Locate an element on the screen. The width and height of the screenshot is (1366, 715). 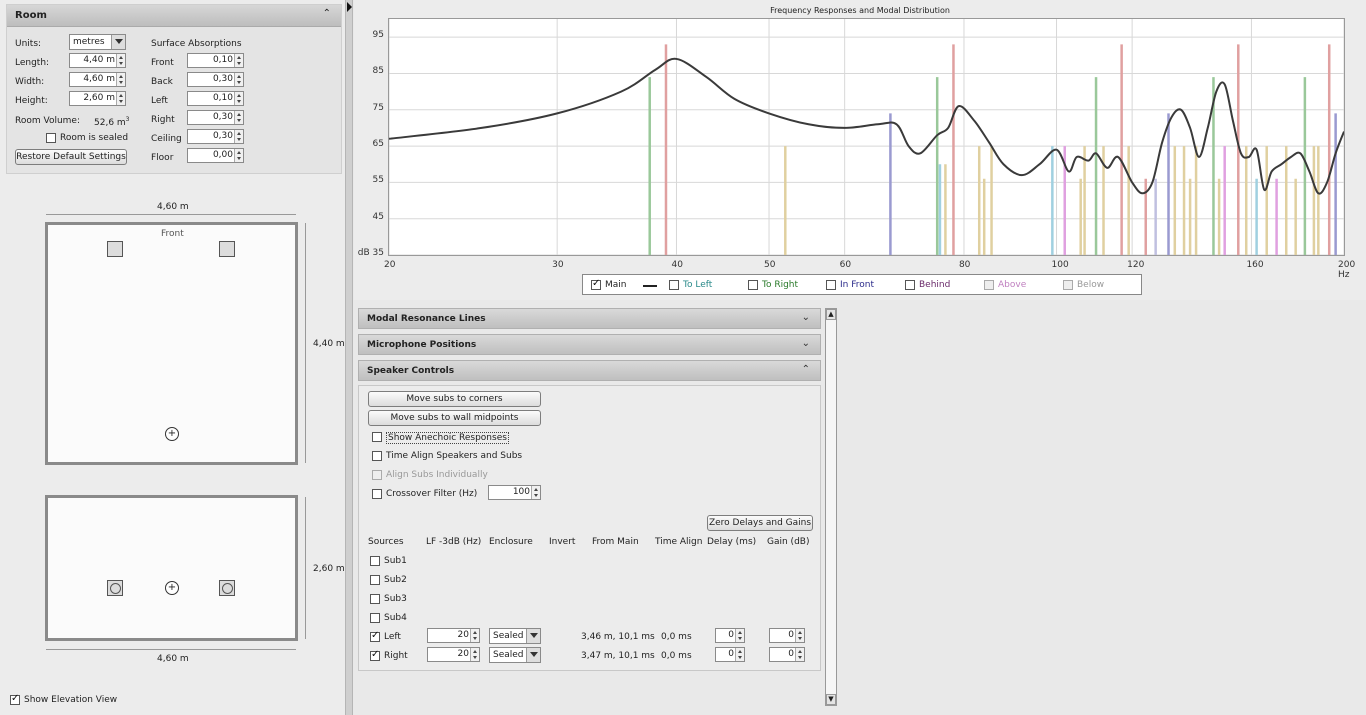
move-subs-midpoints-button: Move subs to wall midpoints is located at coordinates (454, 418).